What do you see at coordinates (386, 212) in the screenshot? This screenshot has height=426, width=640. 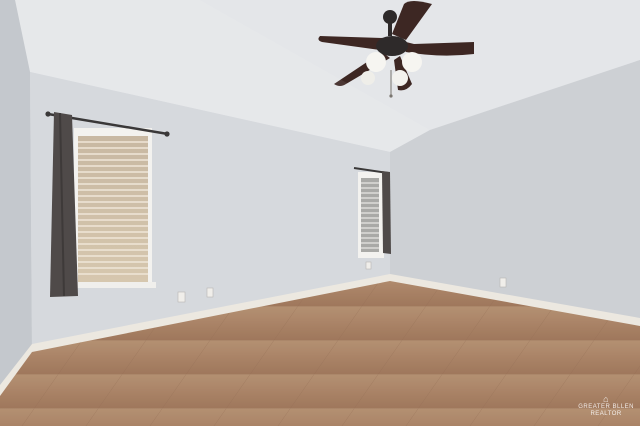 I see `right-curtain` at bounding box center [386, 212].